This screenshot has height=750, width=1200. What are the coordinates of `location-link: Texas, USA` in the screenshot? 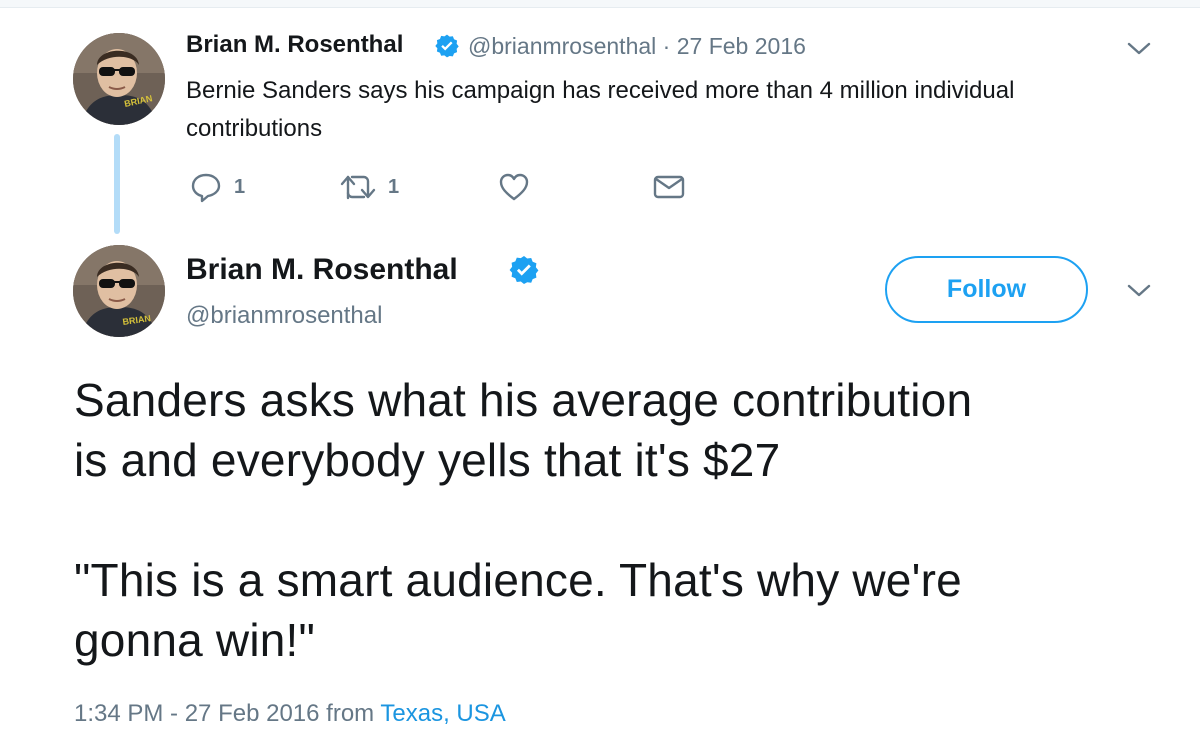 It's located at (442, 713).